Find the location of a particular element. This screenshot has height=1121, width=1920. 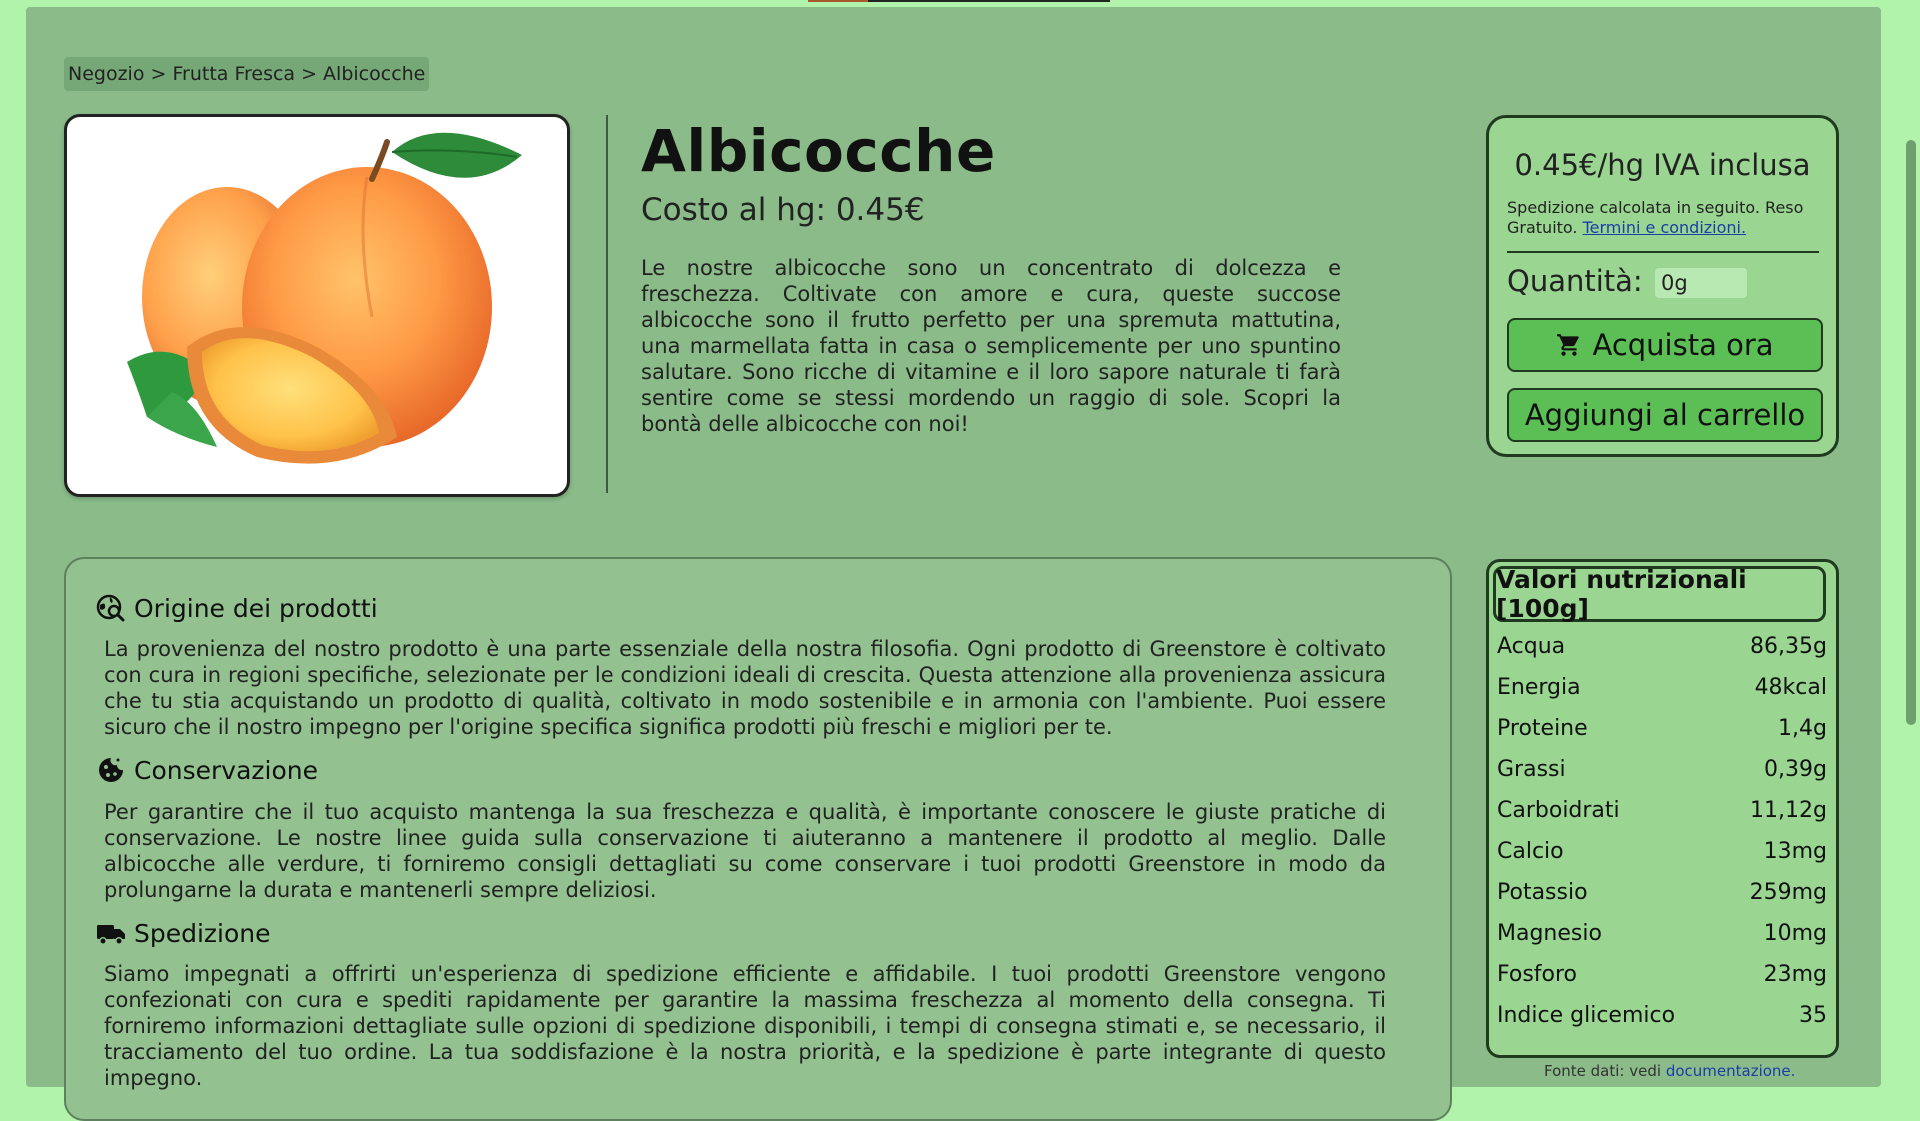

product-image is located at coordinates (317, 305).